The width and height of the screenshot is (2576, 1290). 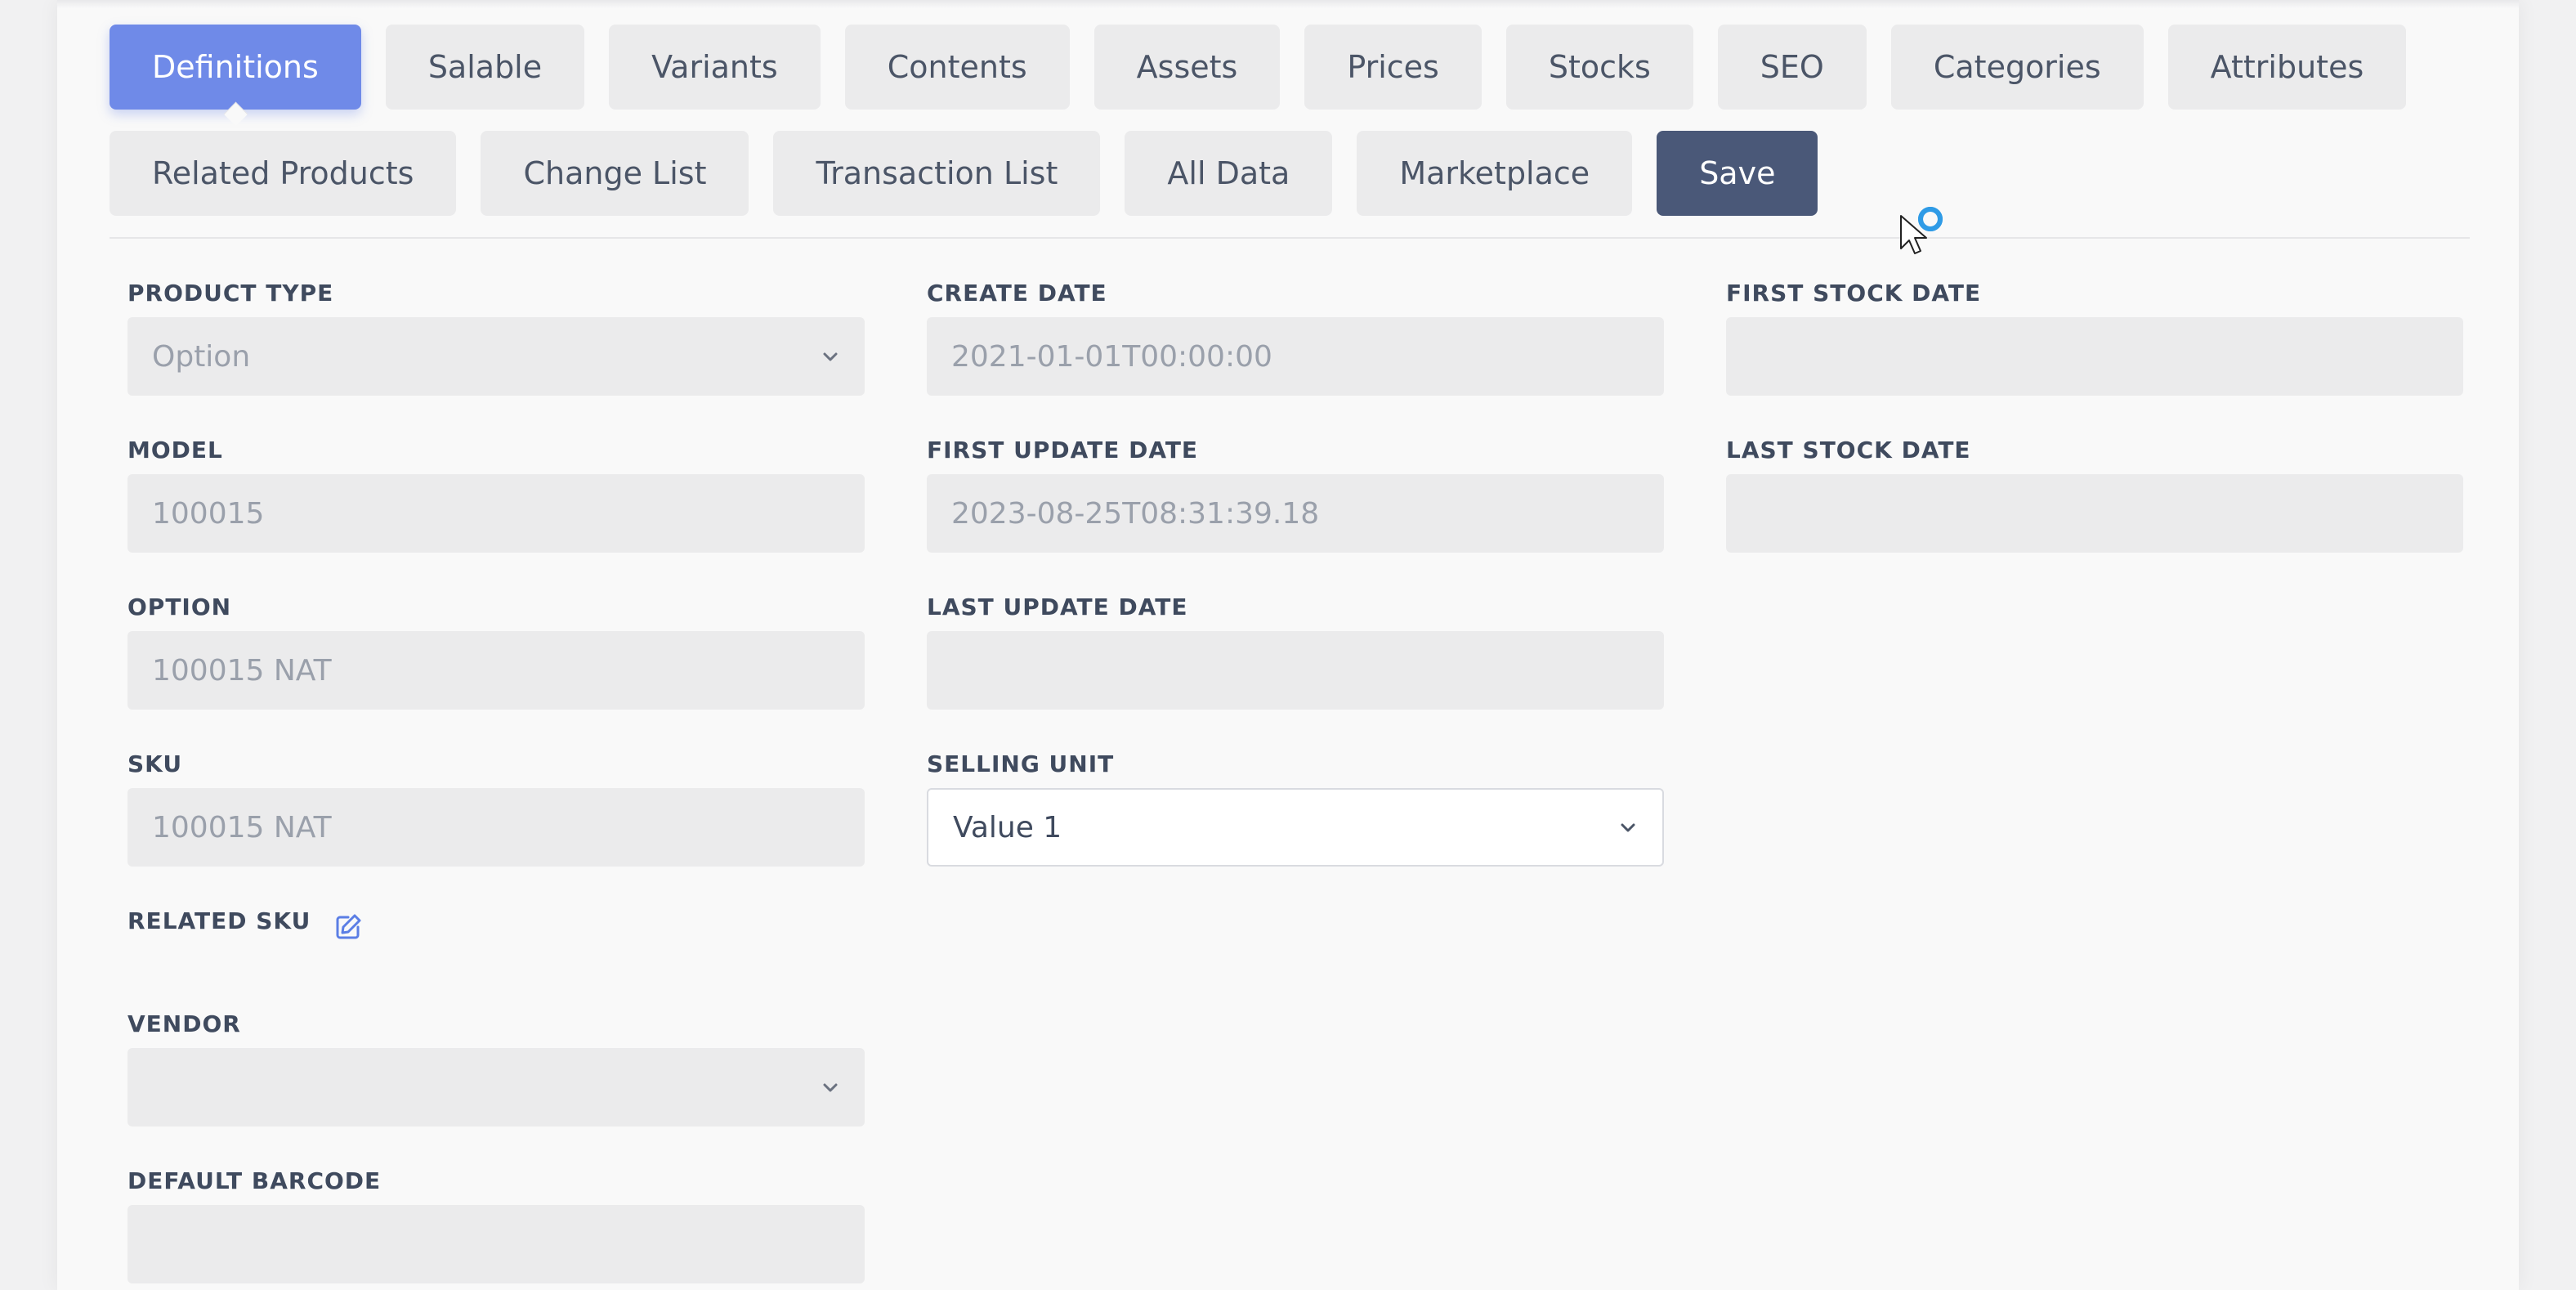 I want to click on first-stock-date-field: FIRST STOCK DATE, so click(x=2094, y=337).